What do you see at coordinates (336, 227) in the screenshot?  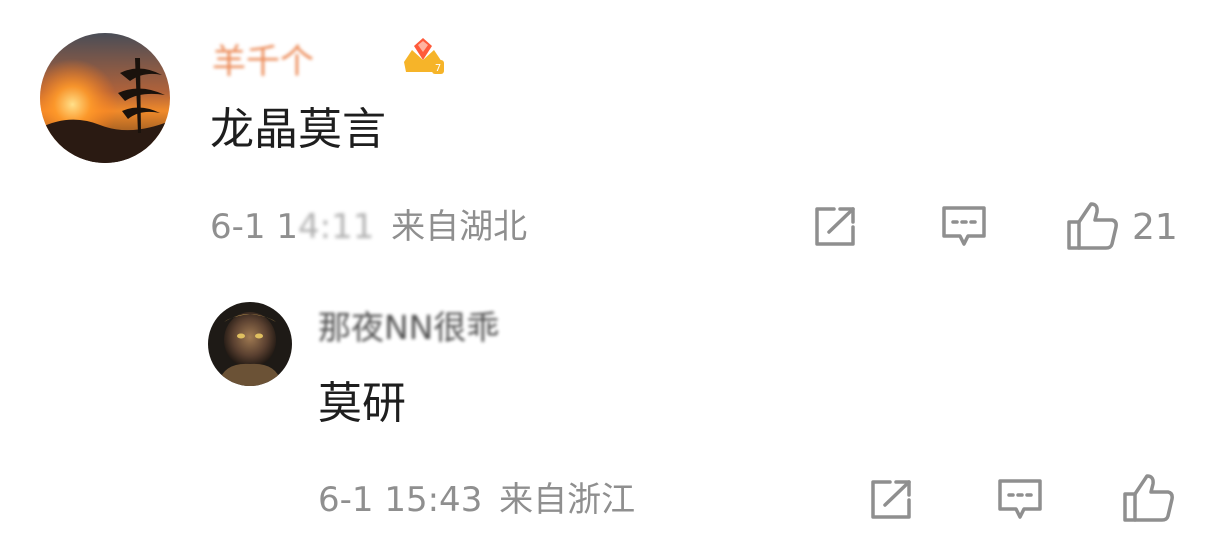 I see `comment-time-obscured: 4:11` at bounding box center [336, 227].